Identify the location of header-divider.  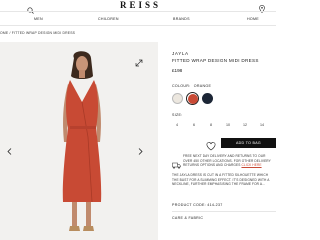
(138, 11).